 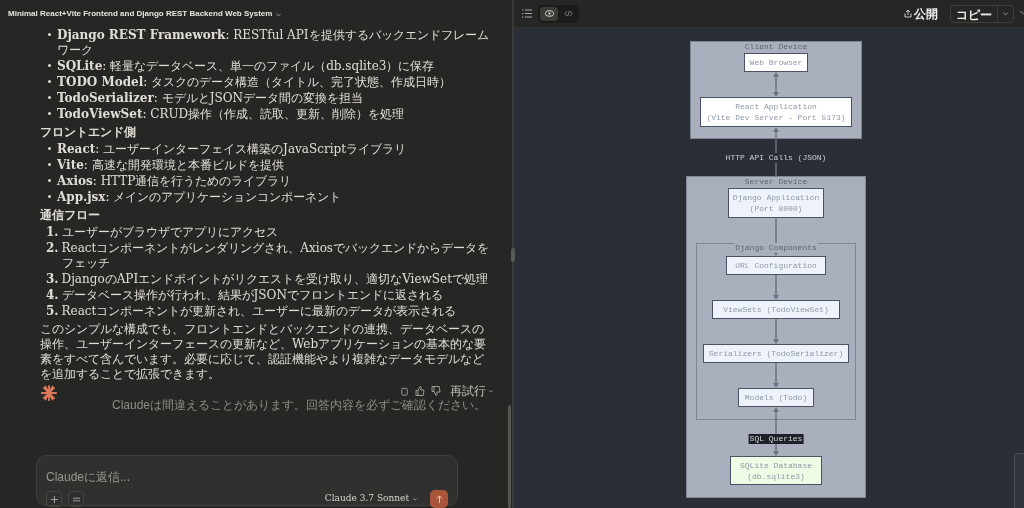 I want to click on group-title: Django Components, so click(x=776, y=248).